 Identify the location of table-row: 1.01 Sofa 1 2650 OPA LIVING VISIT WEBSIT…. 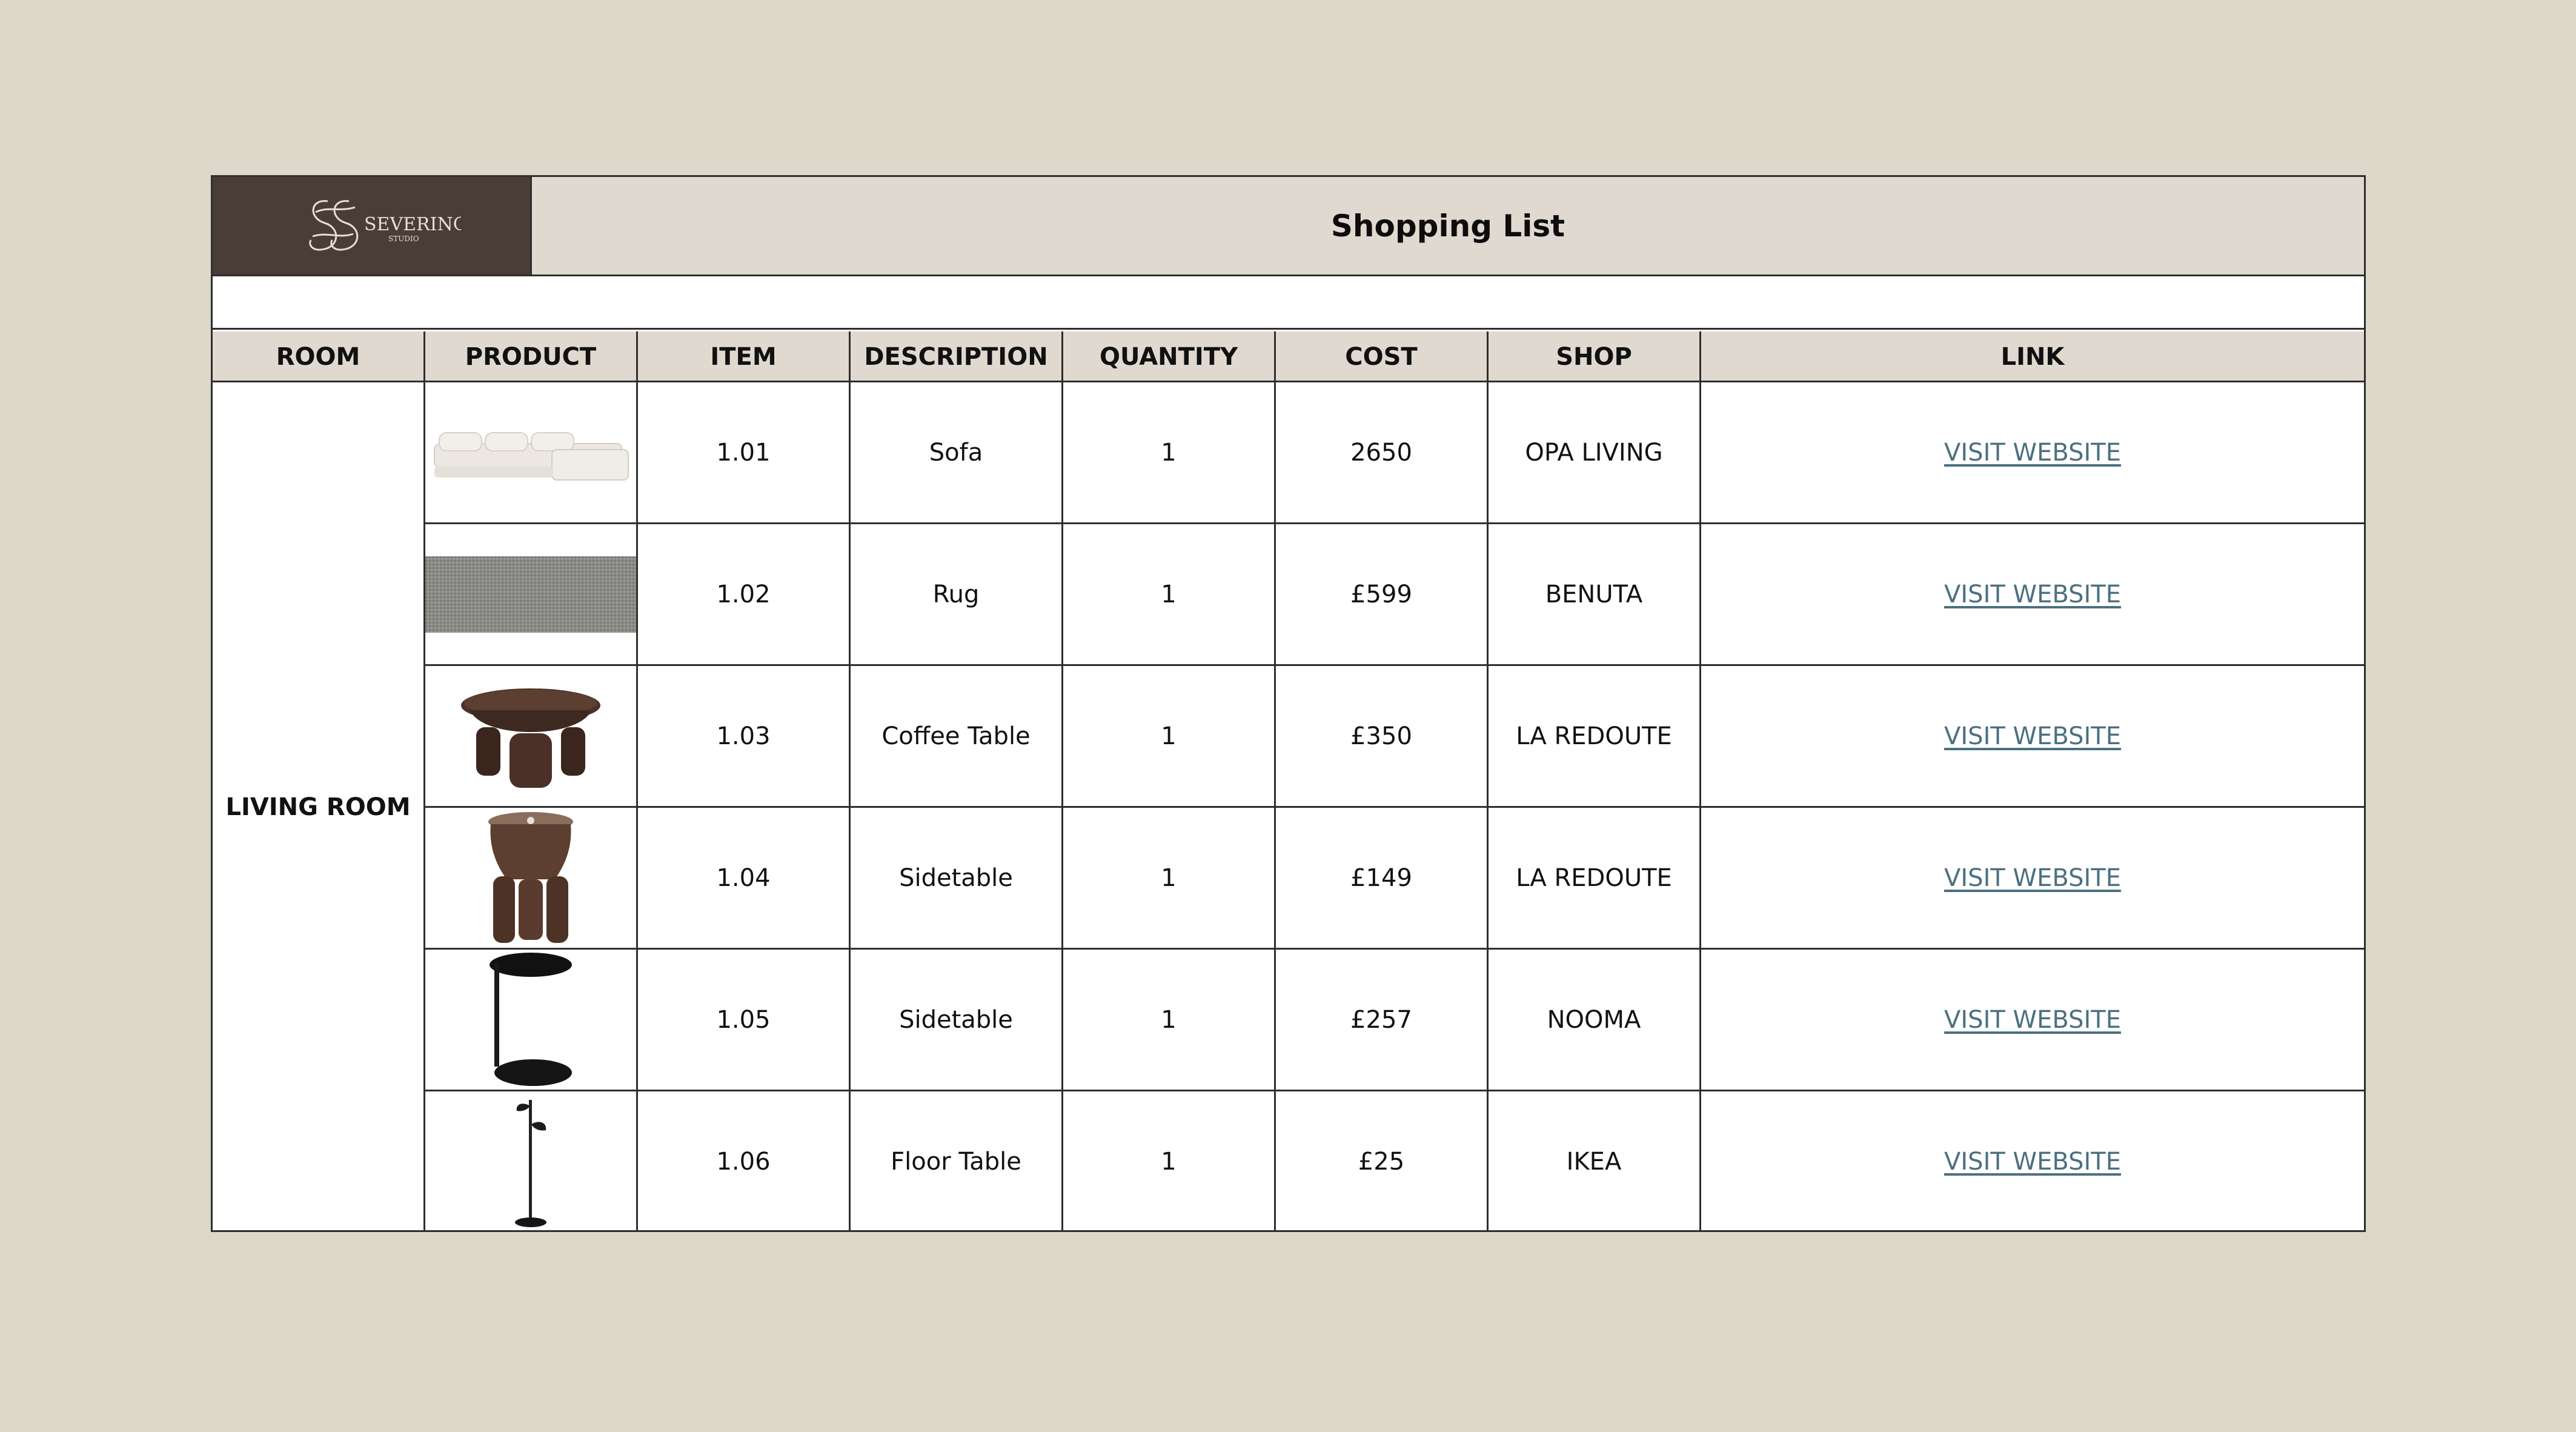
(1395, 453).